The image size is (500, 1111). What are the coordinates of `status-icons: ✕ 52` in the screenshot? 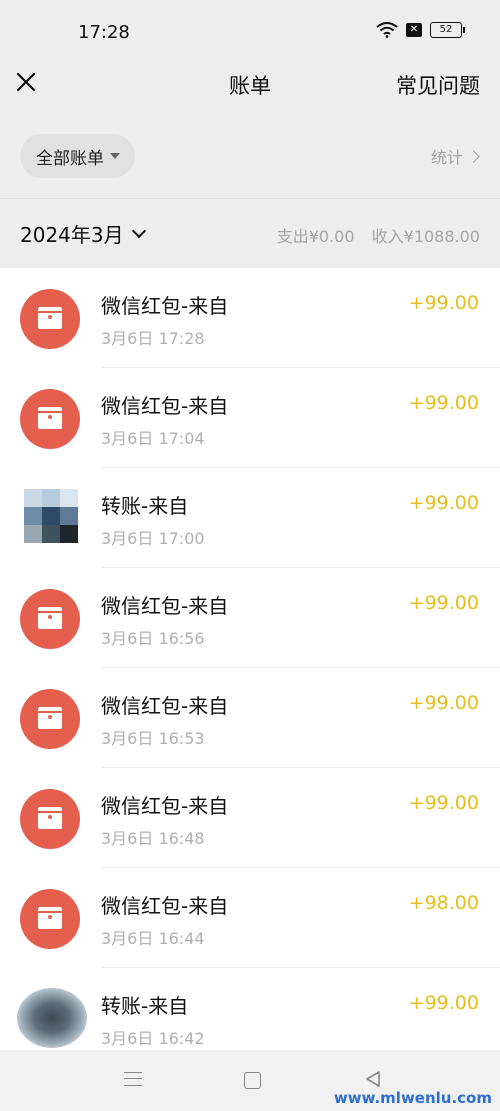 It's located at (420, 30).